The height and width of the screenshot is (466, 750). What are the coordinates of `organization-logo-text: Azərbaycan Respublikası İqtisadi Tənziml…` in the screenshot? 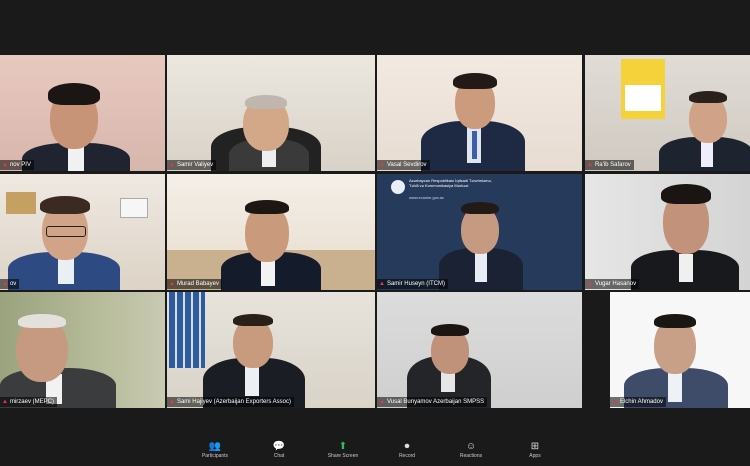 It's located at (450, 183).